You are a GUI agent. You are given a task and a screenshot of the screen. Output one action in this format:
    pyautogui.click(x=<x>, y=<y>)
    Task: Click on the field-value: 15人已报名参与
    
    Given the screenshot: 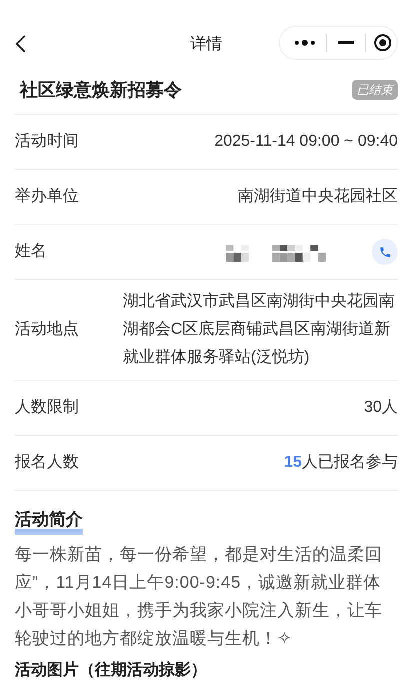 What is the action you would take?
    pyautogui.click(x=341, y=462)
    